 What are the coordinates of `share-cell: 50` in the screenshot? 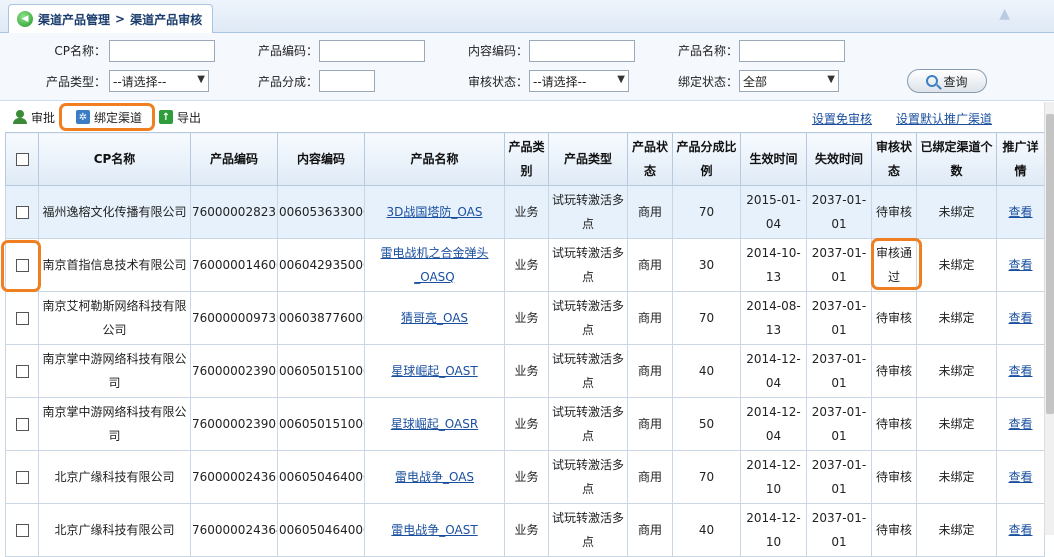 It's located at (706, 424).